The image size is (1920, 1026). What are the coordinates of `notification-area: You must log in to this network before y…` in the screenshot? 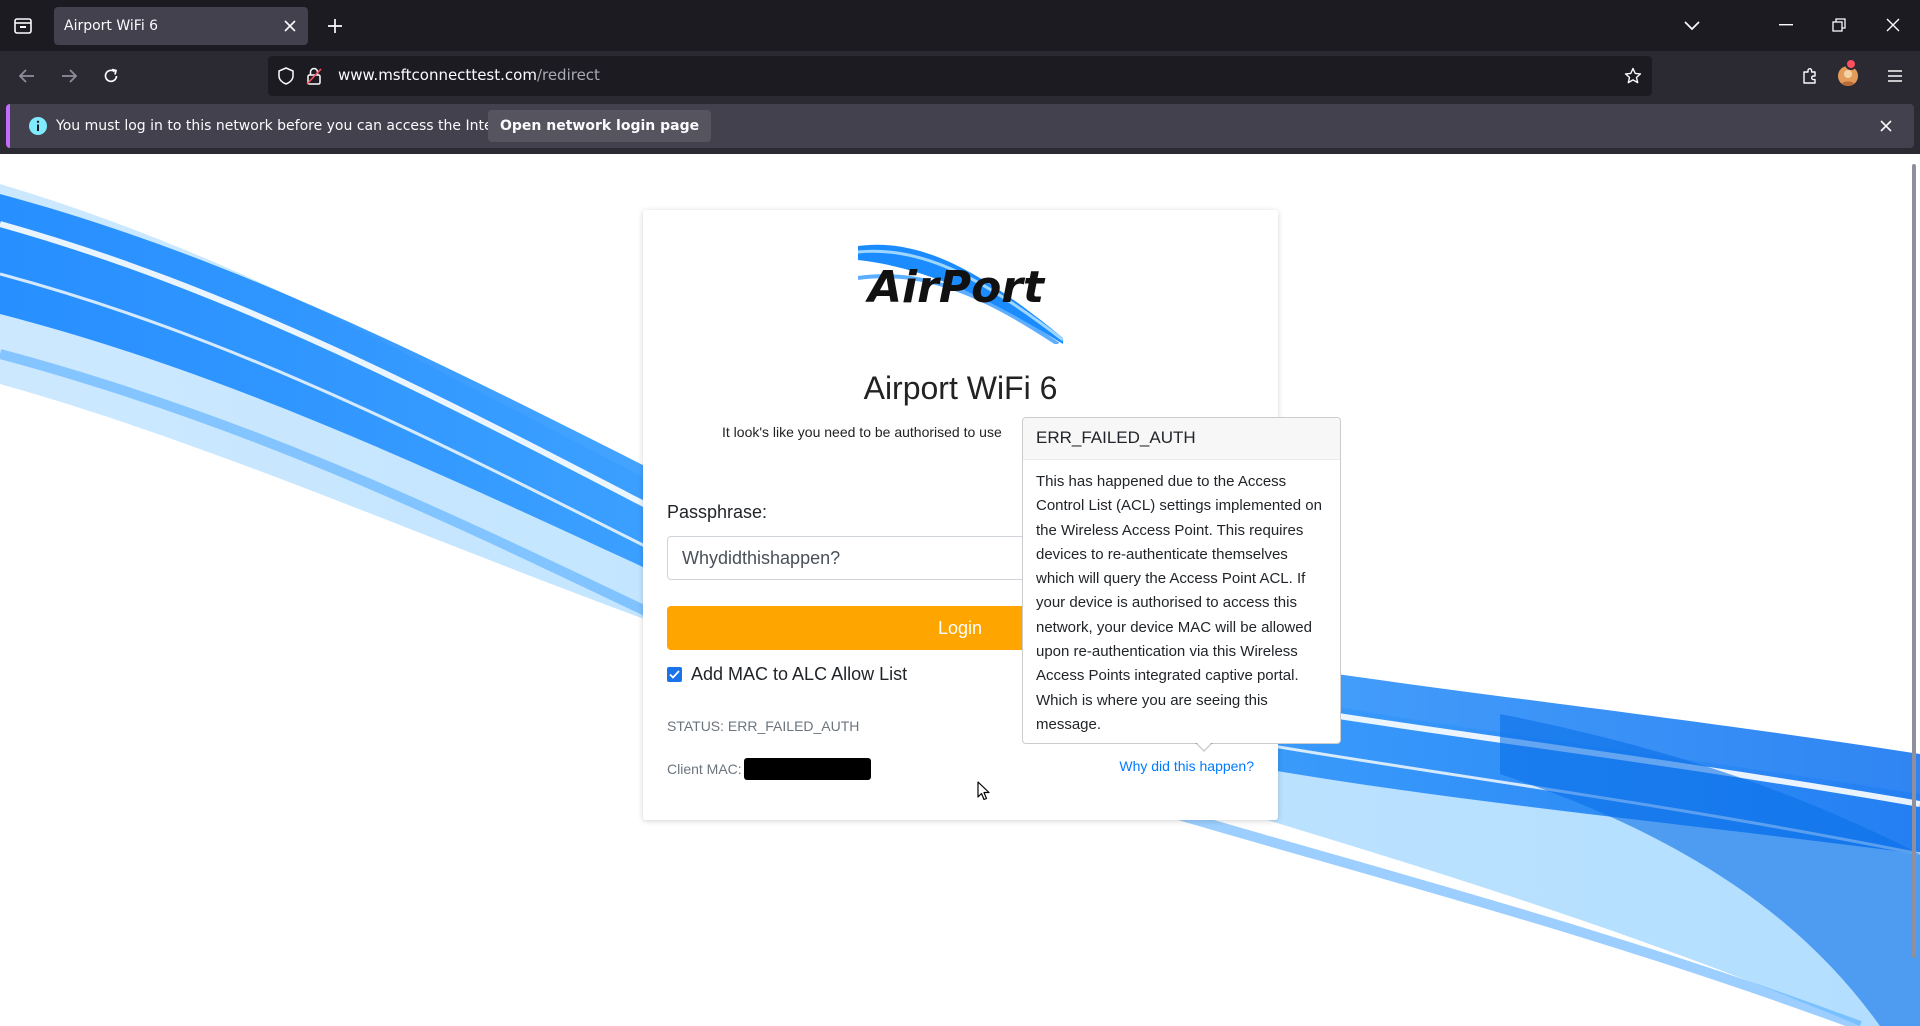 It's located at (960, 127).